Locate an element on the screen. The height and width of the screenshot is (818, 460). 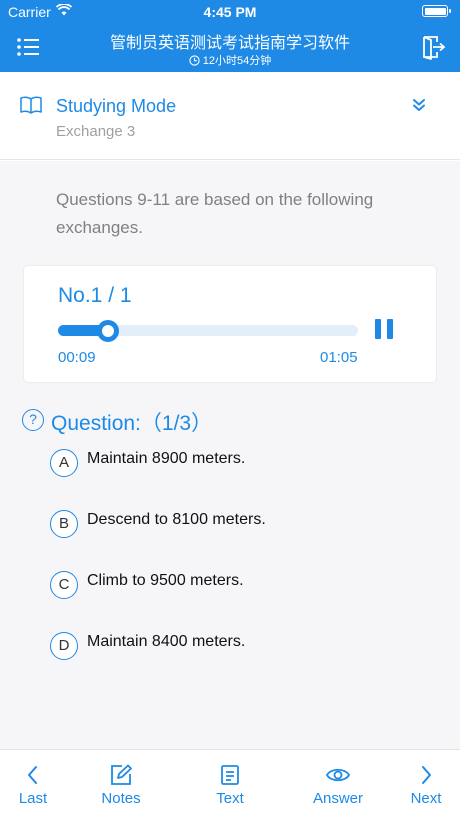
exit-icon is located at coordinates (434, 48).